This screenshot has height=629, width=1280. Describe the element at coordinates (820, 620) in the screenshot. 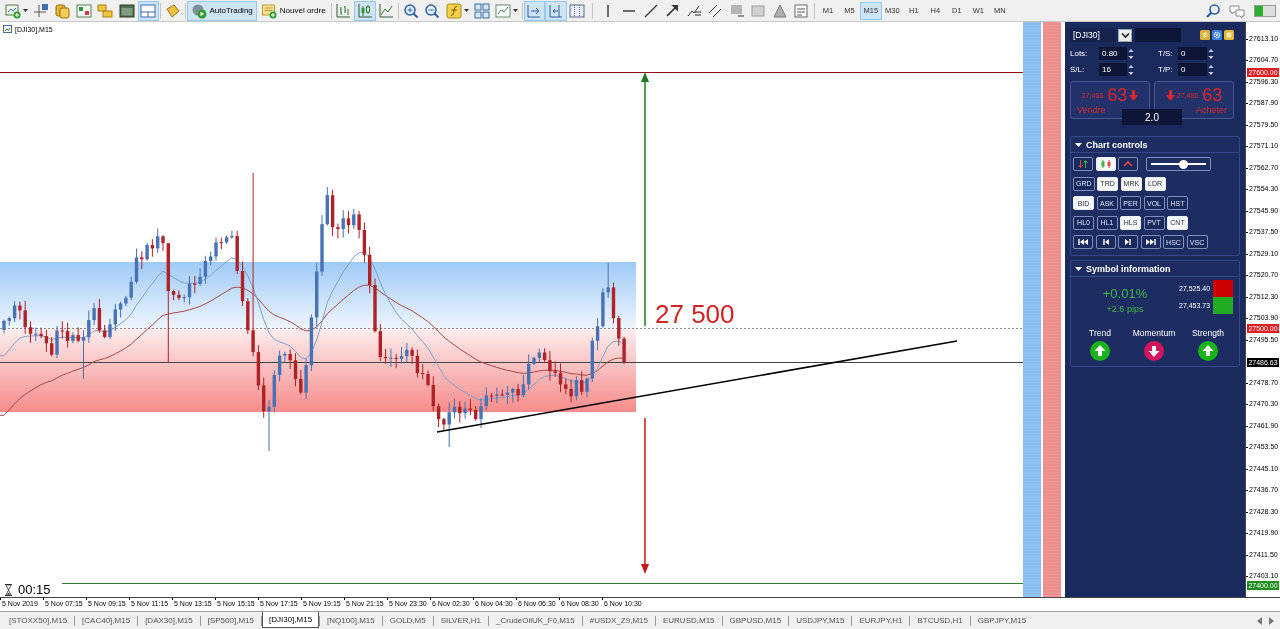

I see `chart-tab: USDJPY,M15` at that location.